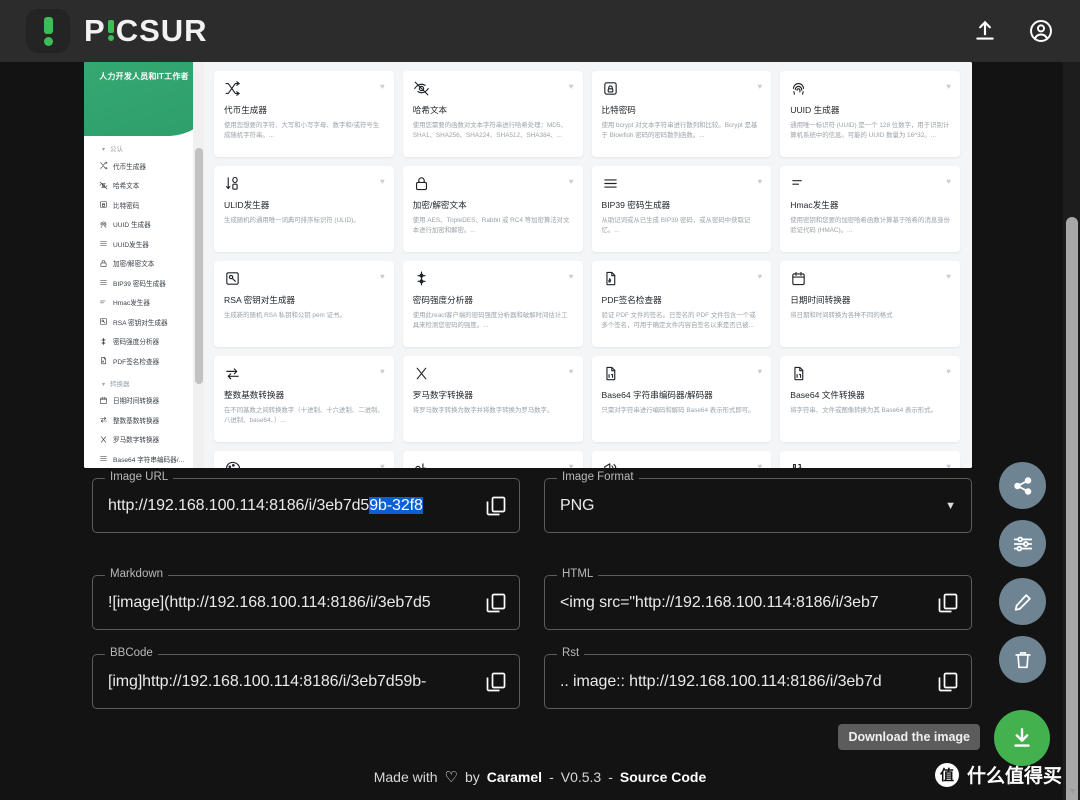  I want to click on page-scrollbar-track: ▼, so click(1071, 431).